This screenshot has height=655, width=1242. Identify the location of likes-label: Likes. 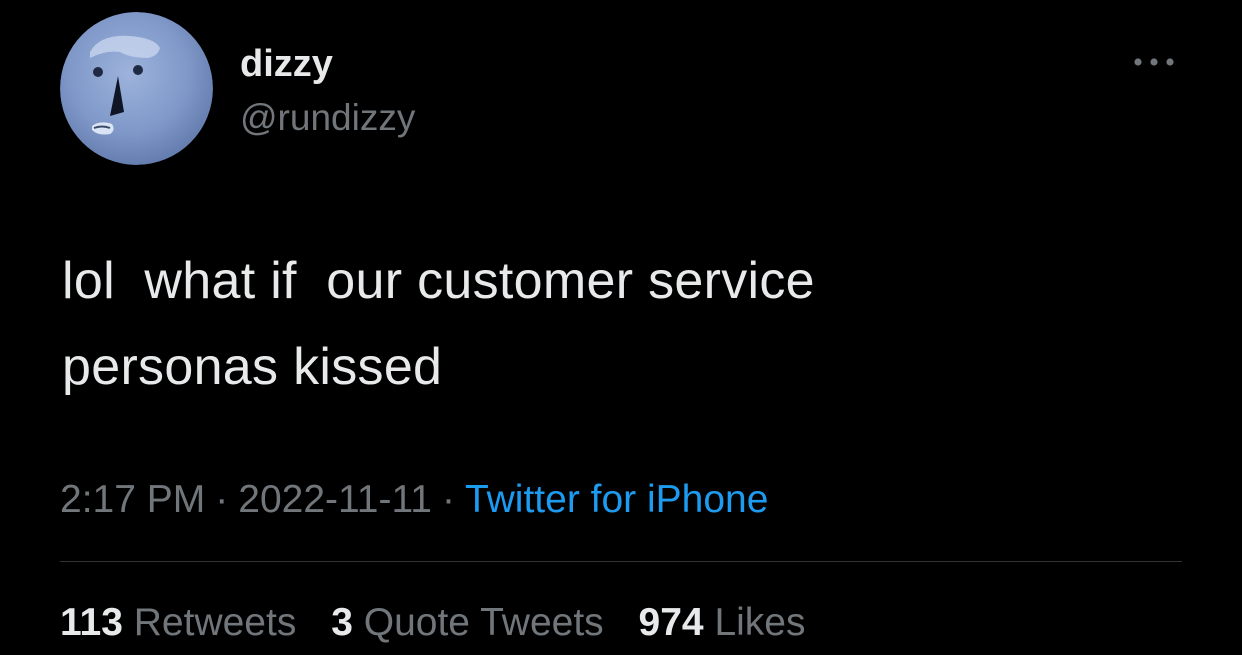
(760, 622).